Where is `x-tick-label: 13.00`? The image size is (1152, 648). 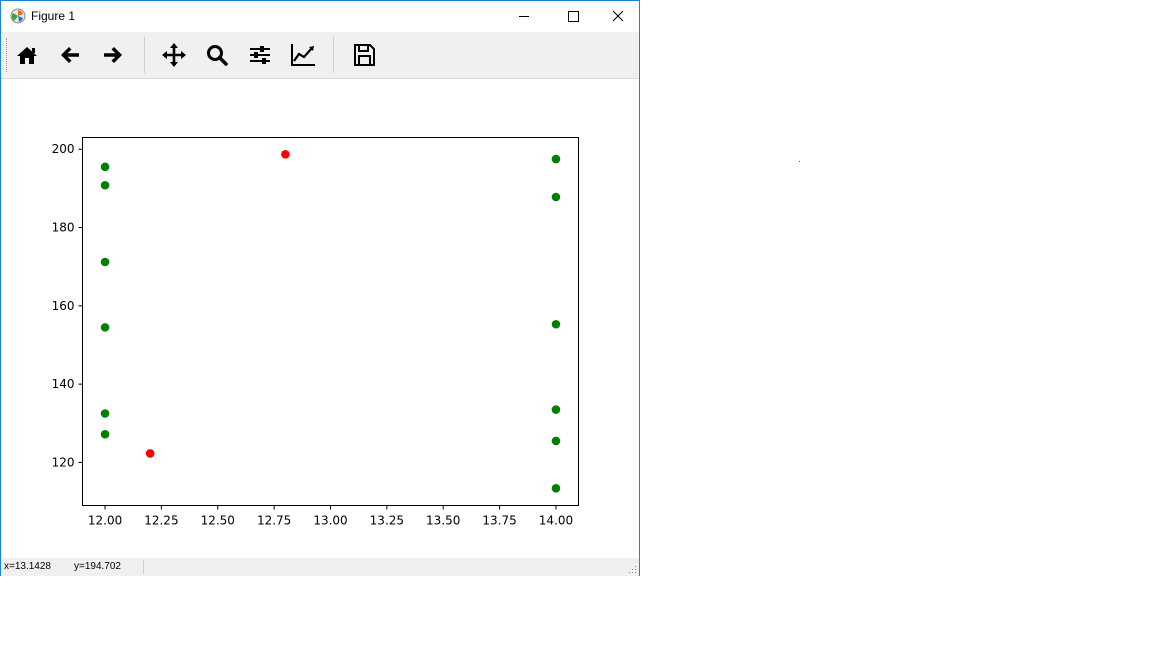 x-tick-label: 13.00 is located at coordinates (330, 521).